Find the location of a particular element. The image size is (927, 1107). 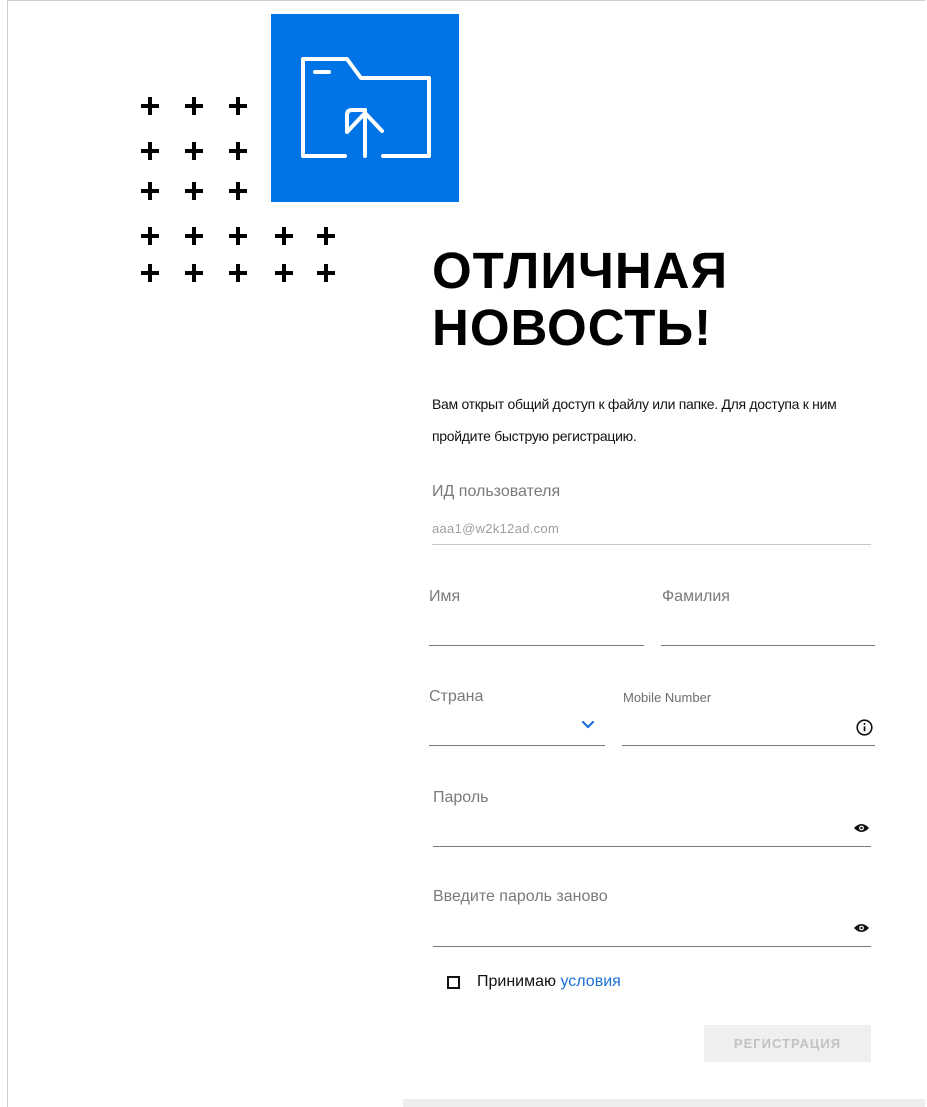

password-repeat-field is located at coordinates (652, 946).